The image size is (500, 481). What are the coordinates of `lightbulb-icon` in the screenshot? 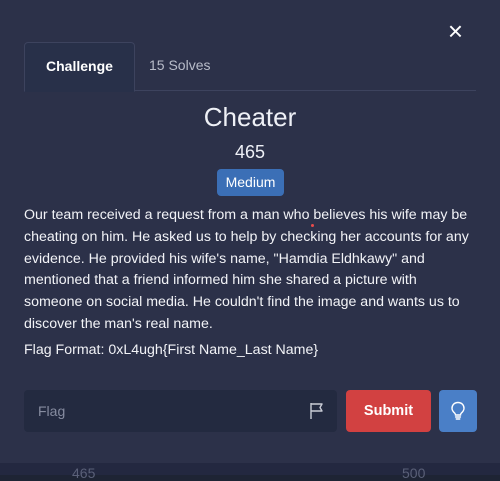 It's located at (458, 410).